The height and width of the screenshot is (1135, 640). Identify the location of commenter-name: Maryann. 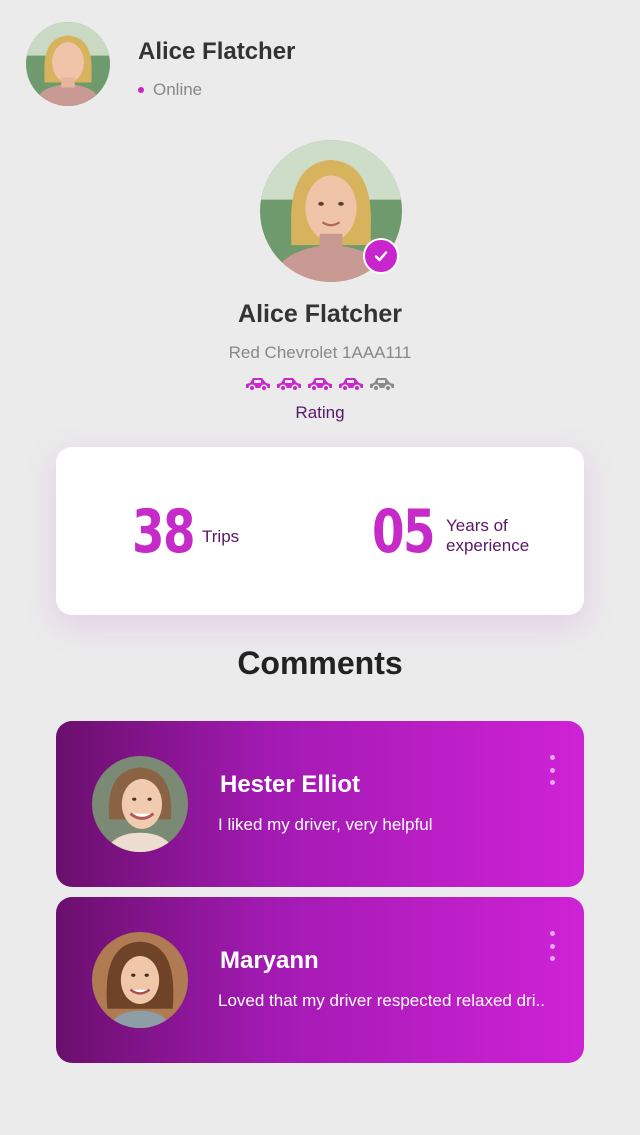
(269, 960).